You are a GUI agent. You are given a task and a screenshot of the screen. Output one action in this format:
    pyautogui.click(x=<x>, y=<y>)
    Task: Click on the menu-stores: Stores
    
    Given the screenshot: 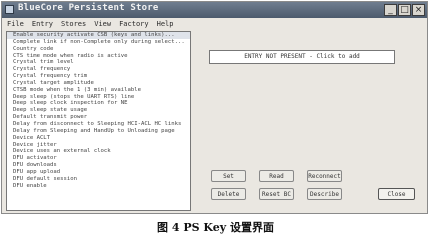 What is the action you would take?
    pyautogui.click(x=73, y=24)
    